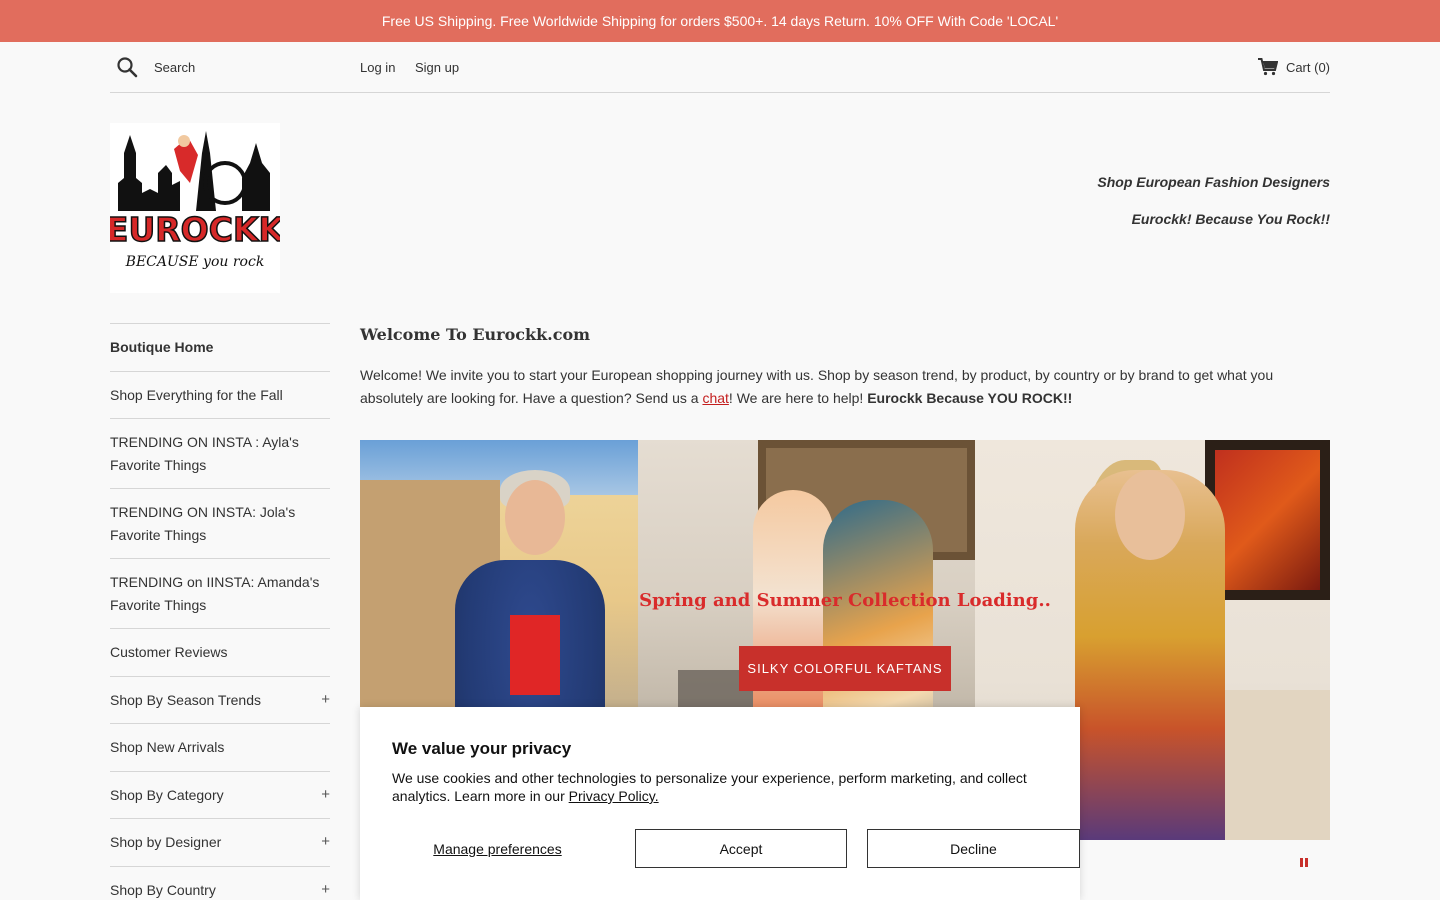 Image resolution: width=1440 pixels, height=900 pixels. I want to click on kaftans-button: SILKY COLORFUL KAFTANS, so click(845, 668).